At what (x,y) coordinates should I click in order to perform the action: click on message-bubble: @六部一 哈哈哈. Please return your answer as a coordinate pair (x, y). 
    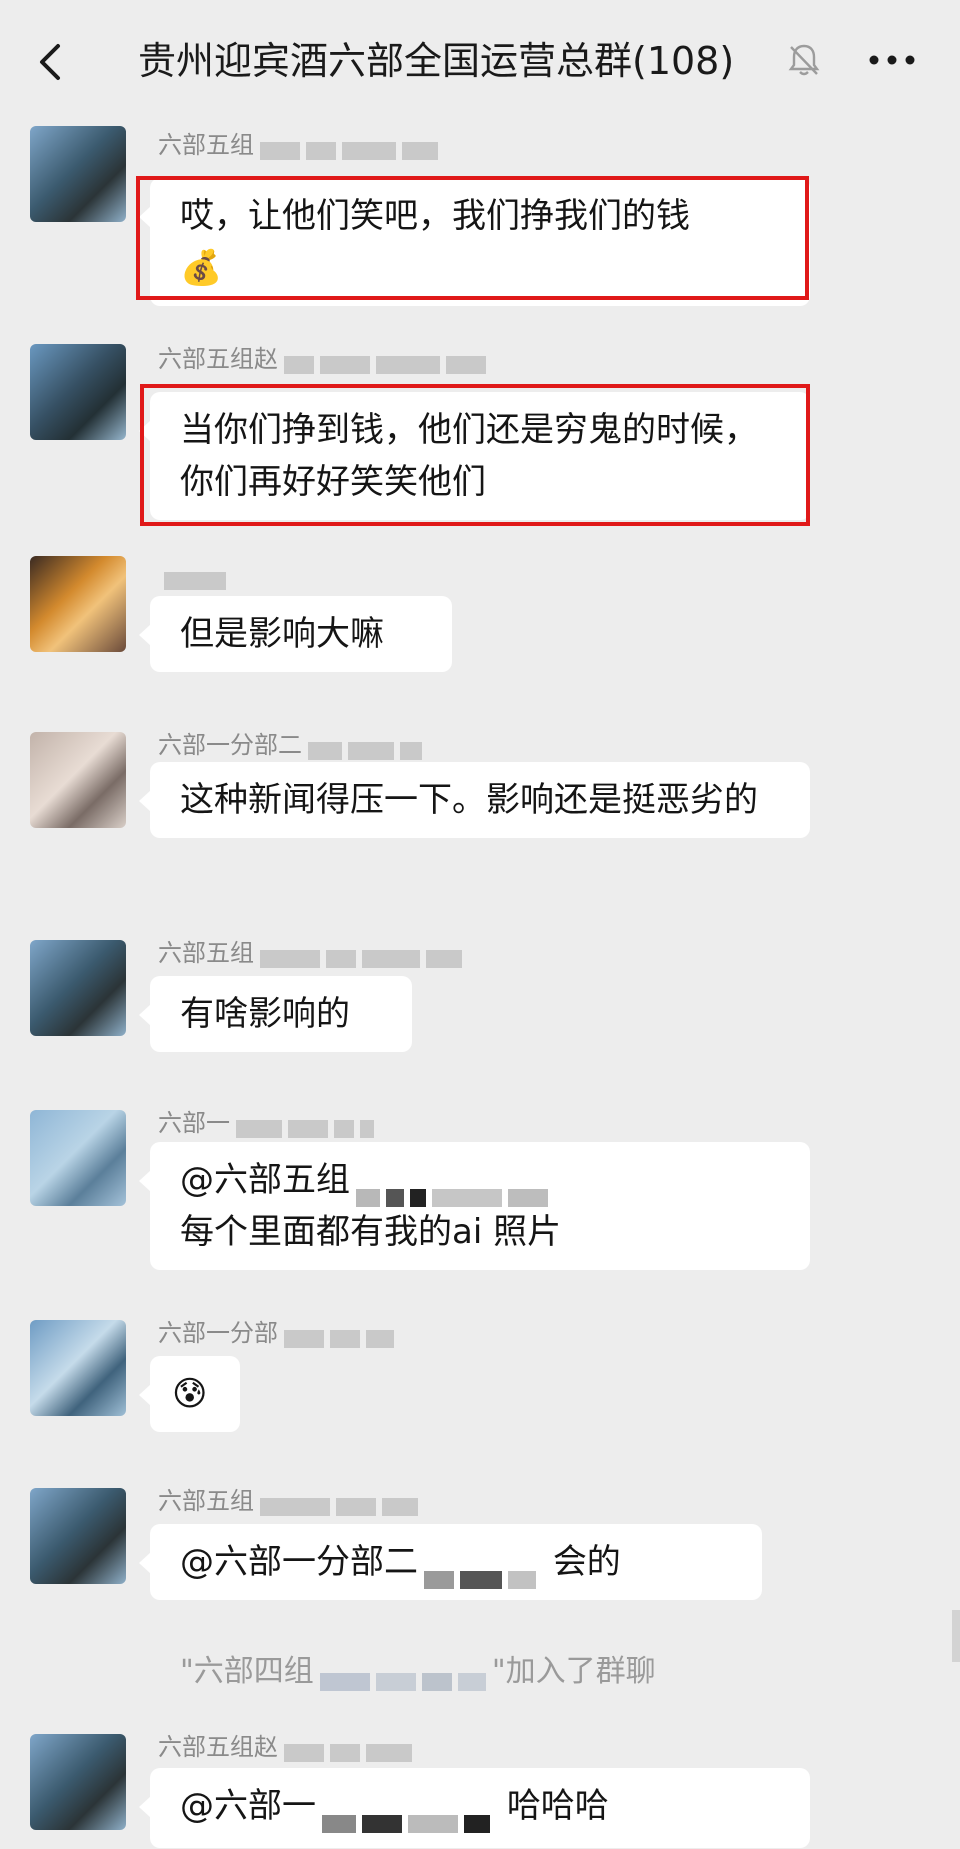
    Looking at the image, I should click on (474, 1808).